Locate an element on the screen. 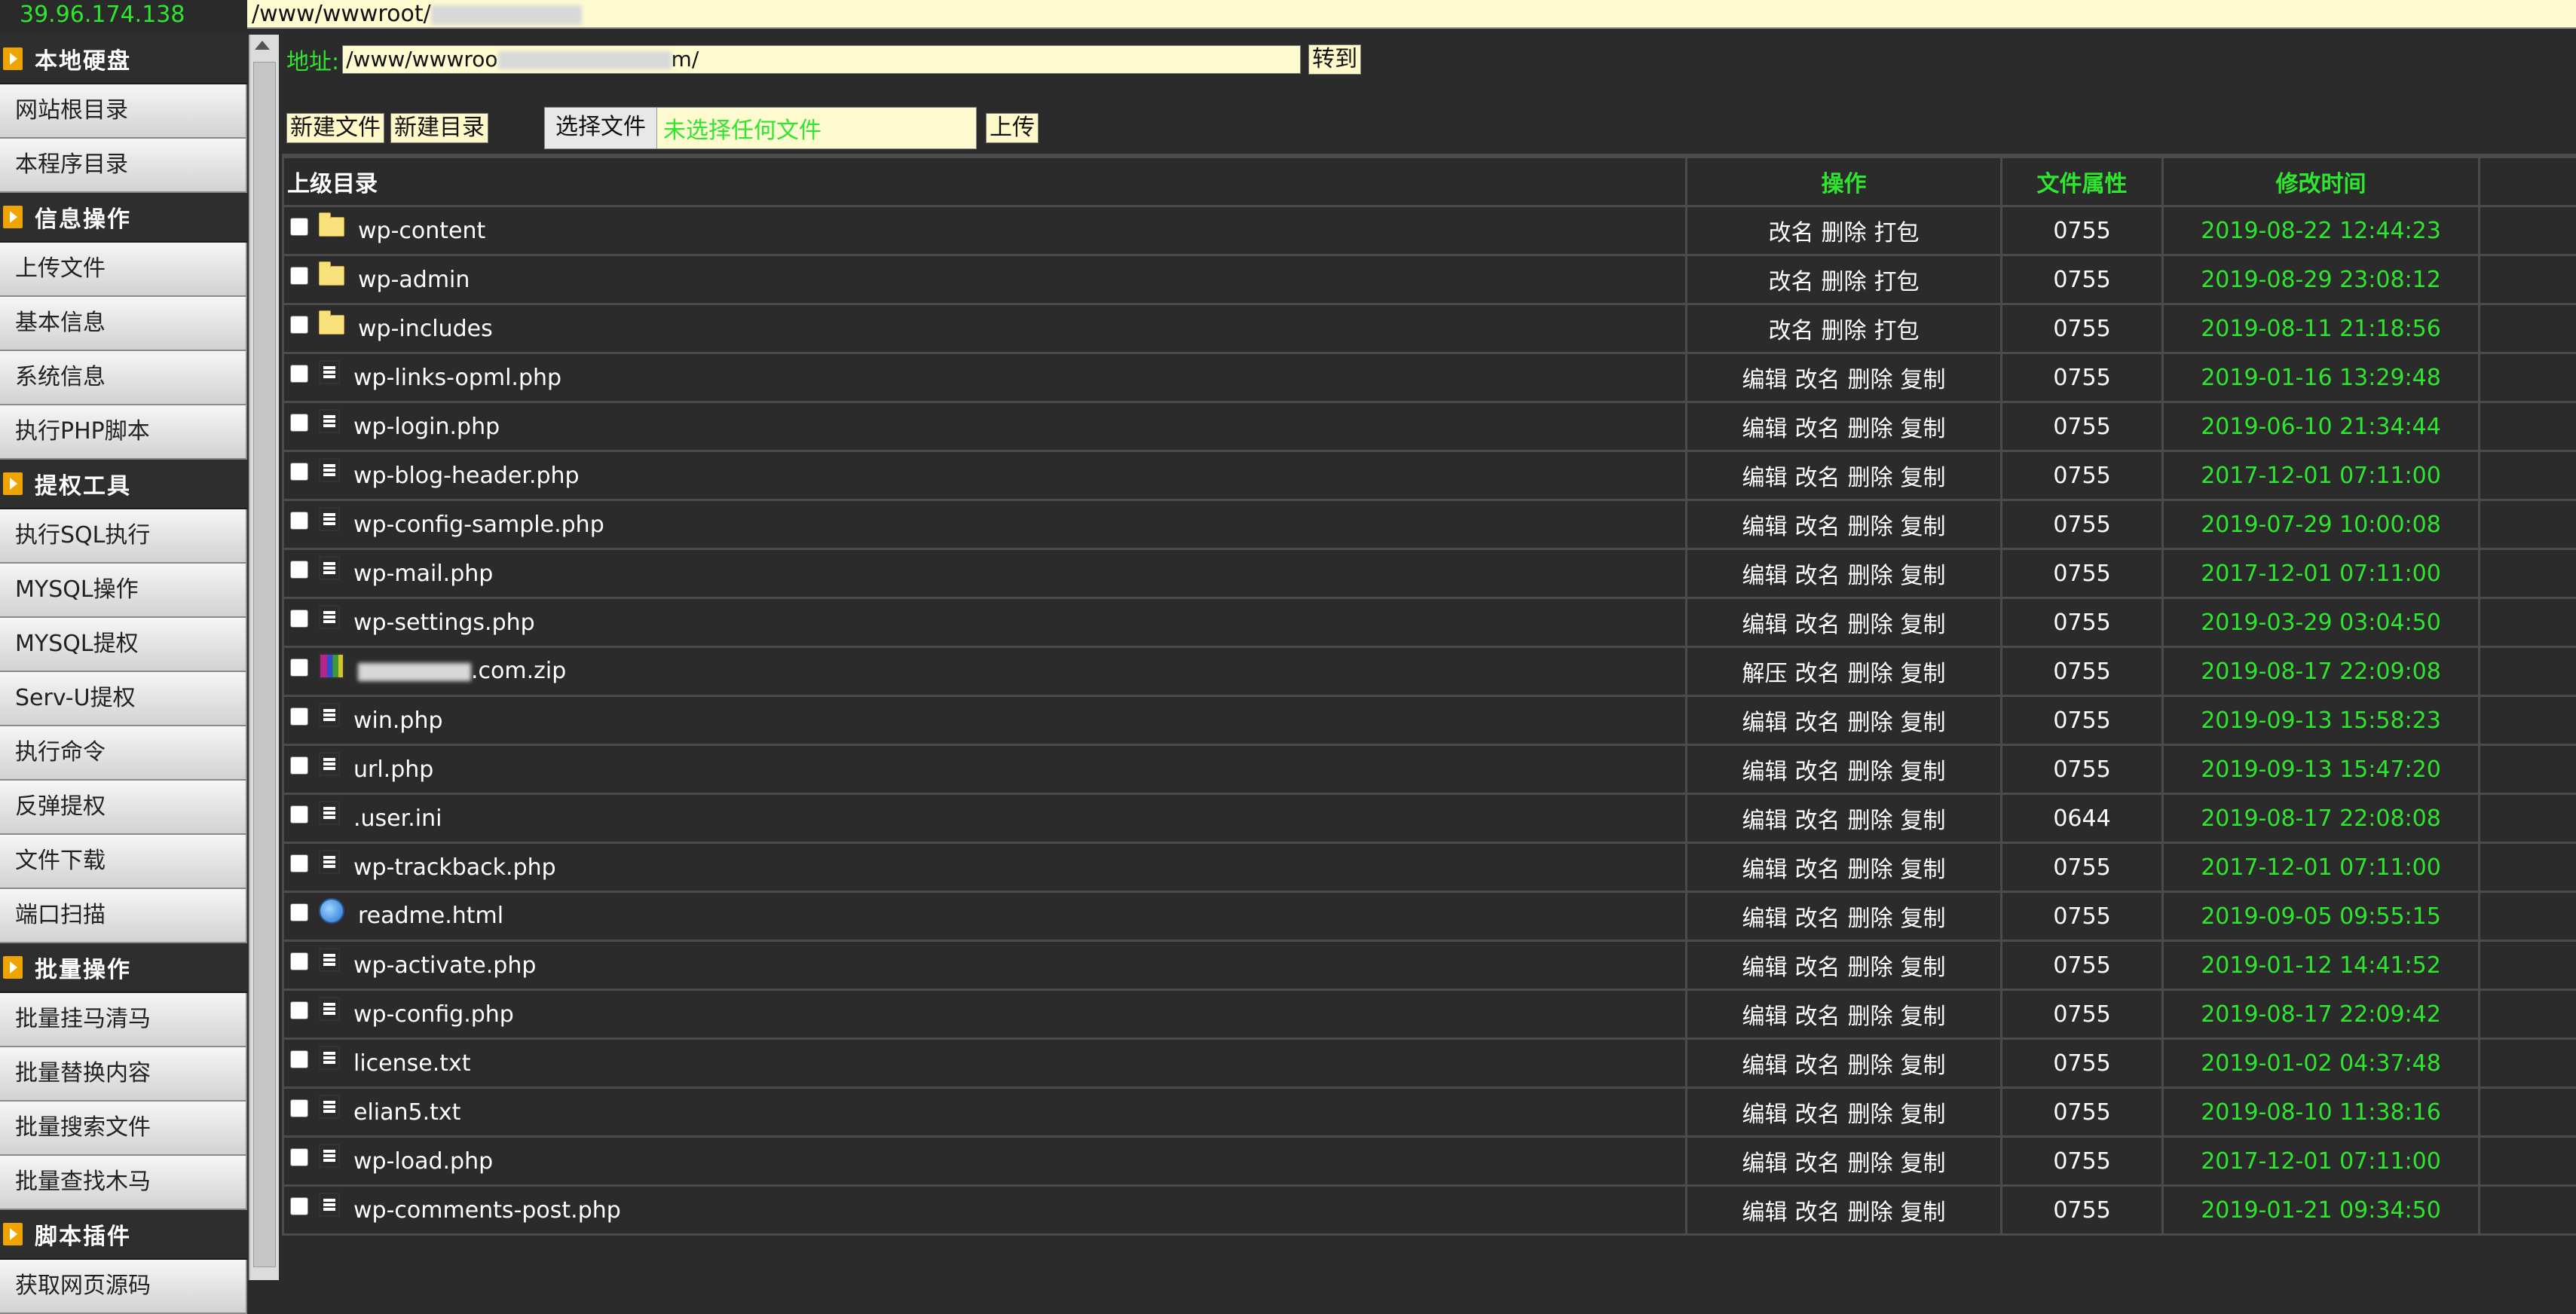 The width and height of the screenshot is (2576, 1314). file-name-link: license.txt is located at coordinates (412, 1063).